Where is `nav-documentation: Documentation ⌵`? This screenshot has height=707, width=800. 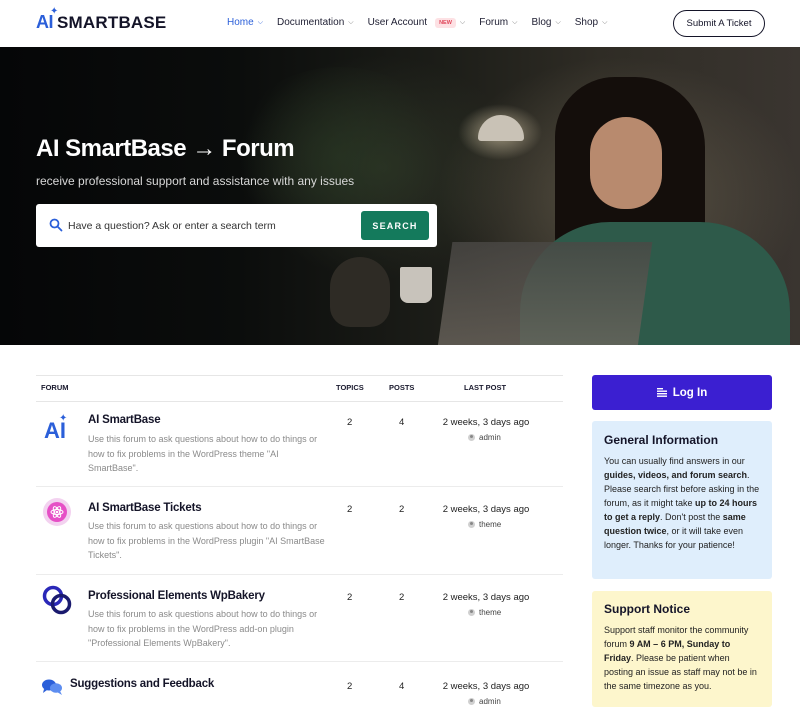 nav-documentation: Documentation ⌵ is located at coordinates (315, 22).